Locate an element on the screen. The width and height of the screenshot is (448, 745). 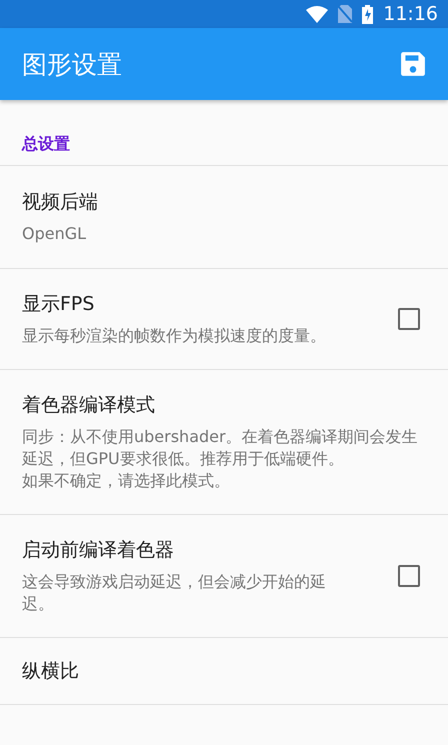
setting-item: 视频后端 OpenGL is located at coordinates (224, 217).